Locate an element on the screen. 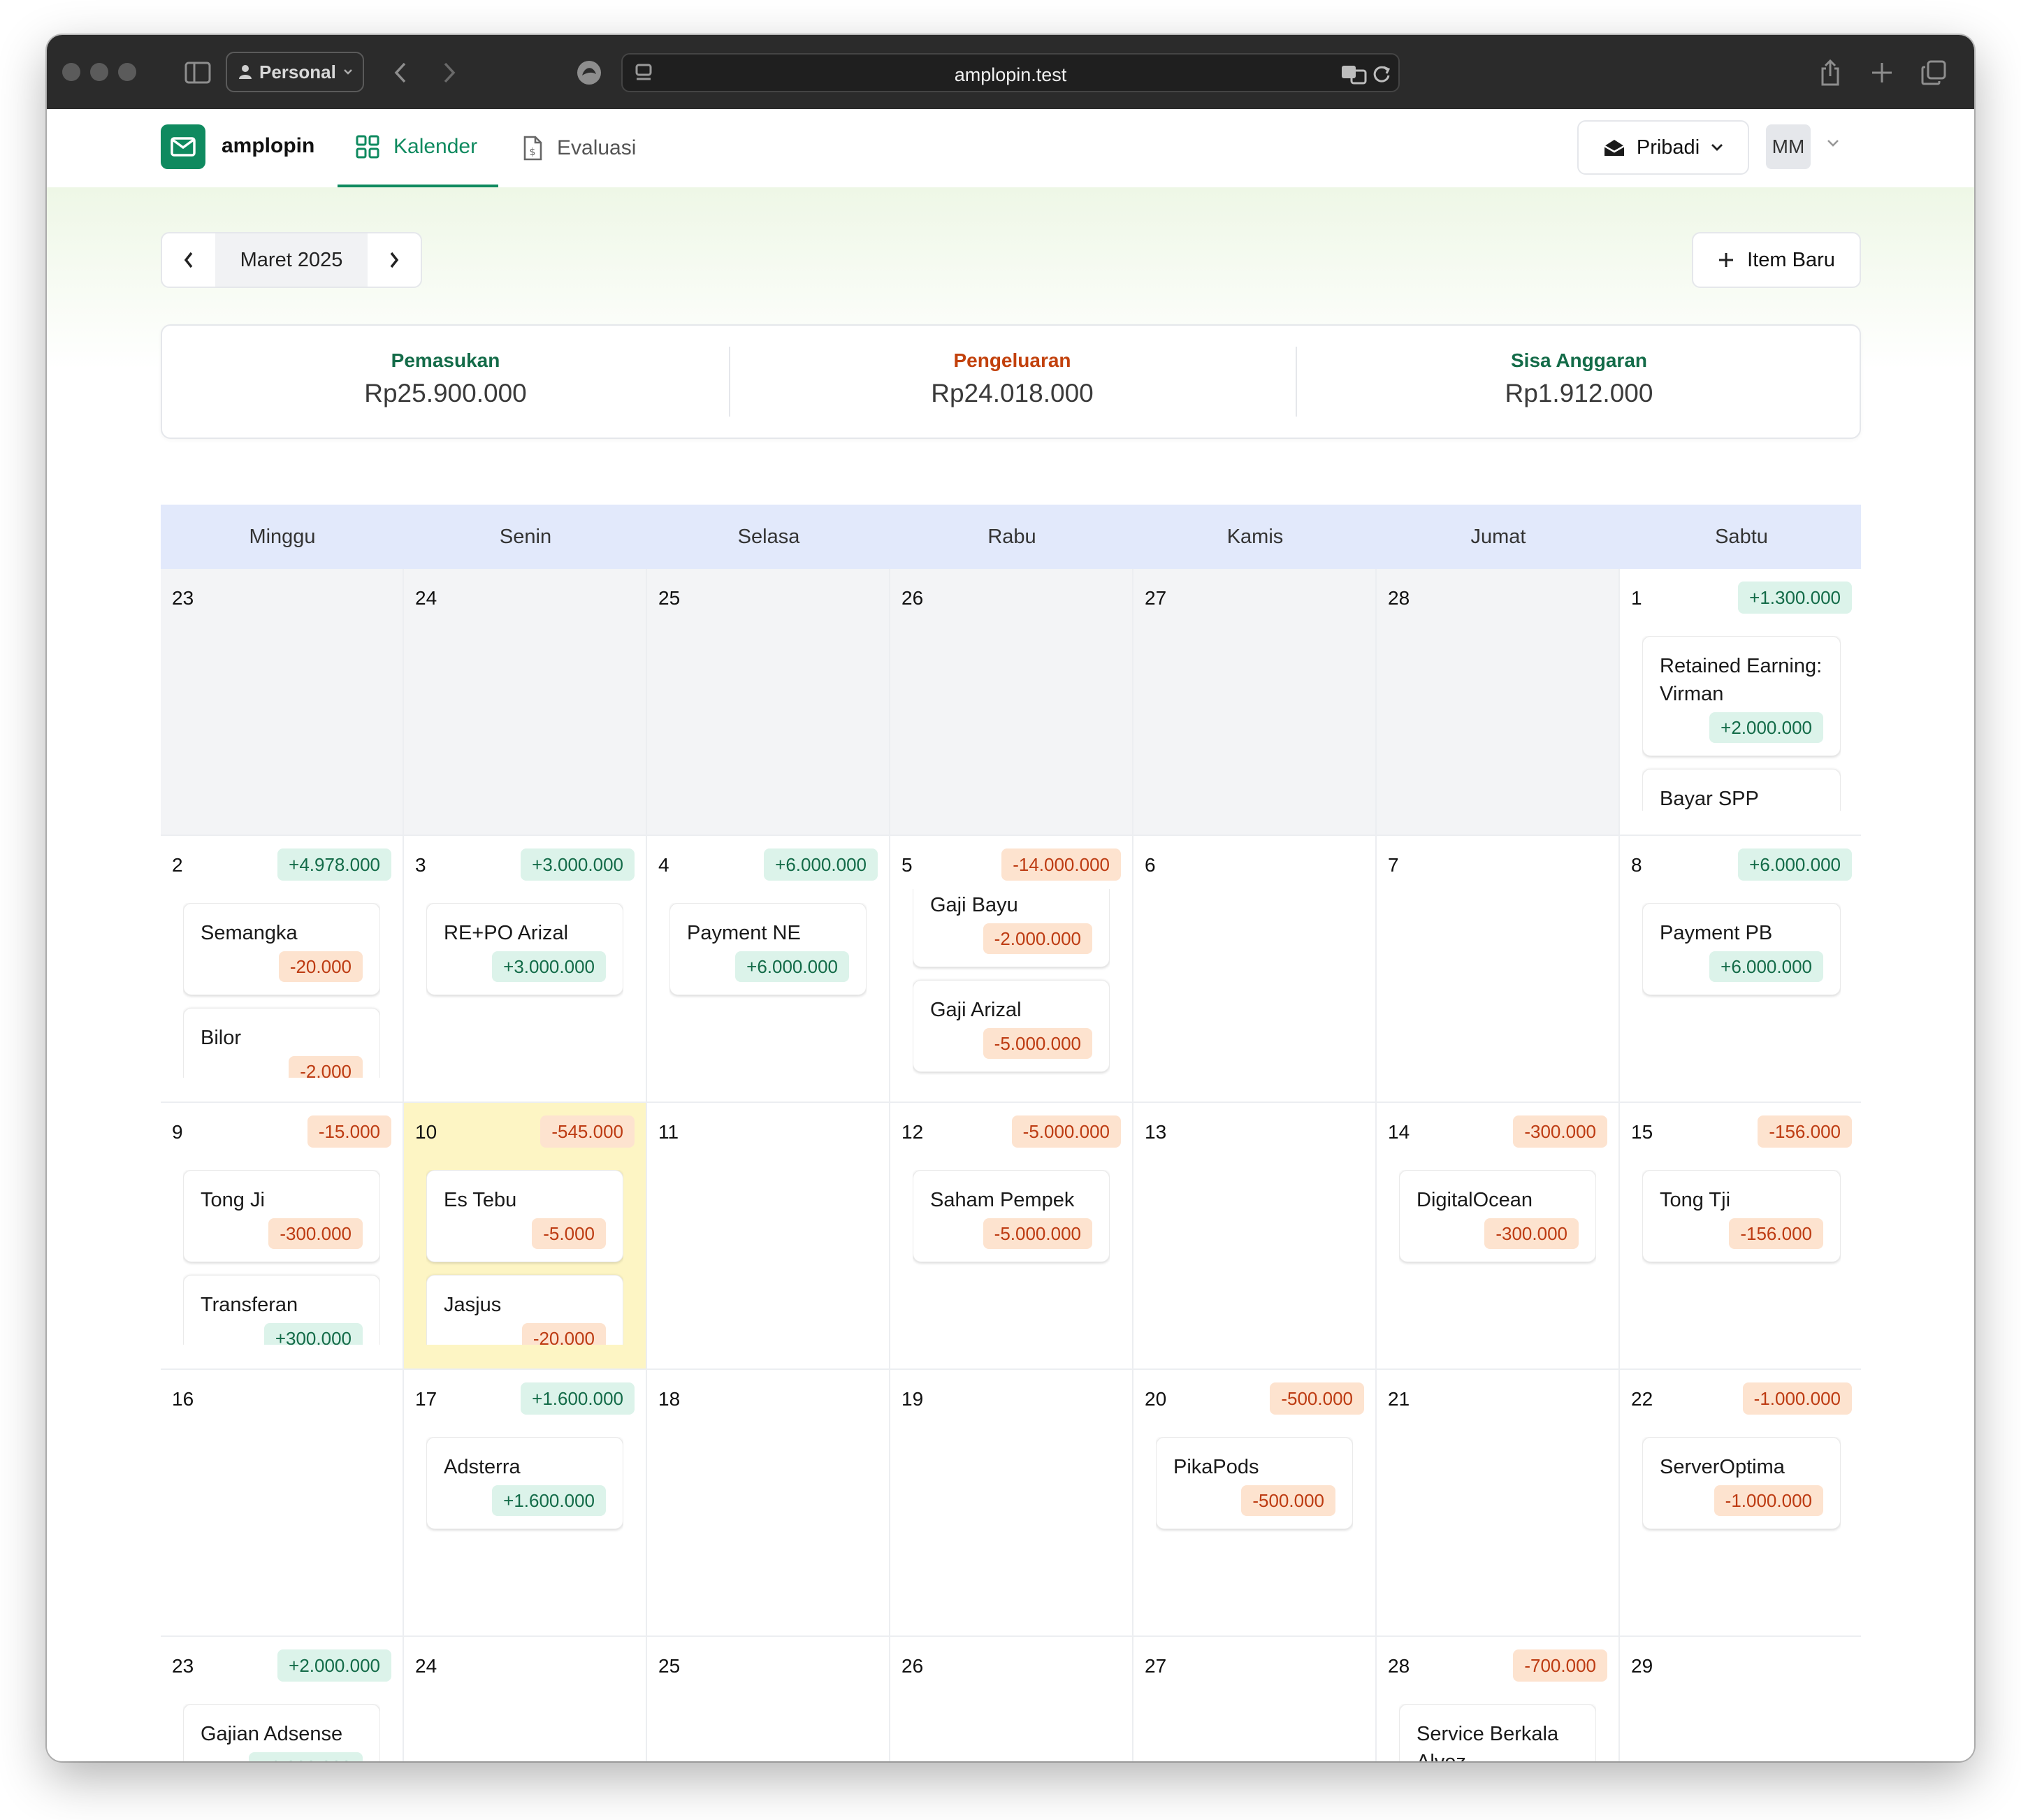 The image size is (2021, 1820). day-item-list: RE+PO Arizal +3.000.000 is located at coordinates (524, 990).